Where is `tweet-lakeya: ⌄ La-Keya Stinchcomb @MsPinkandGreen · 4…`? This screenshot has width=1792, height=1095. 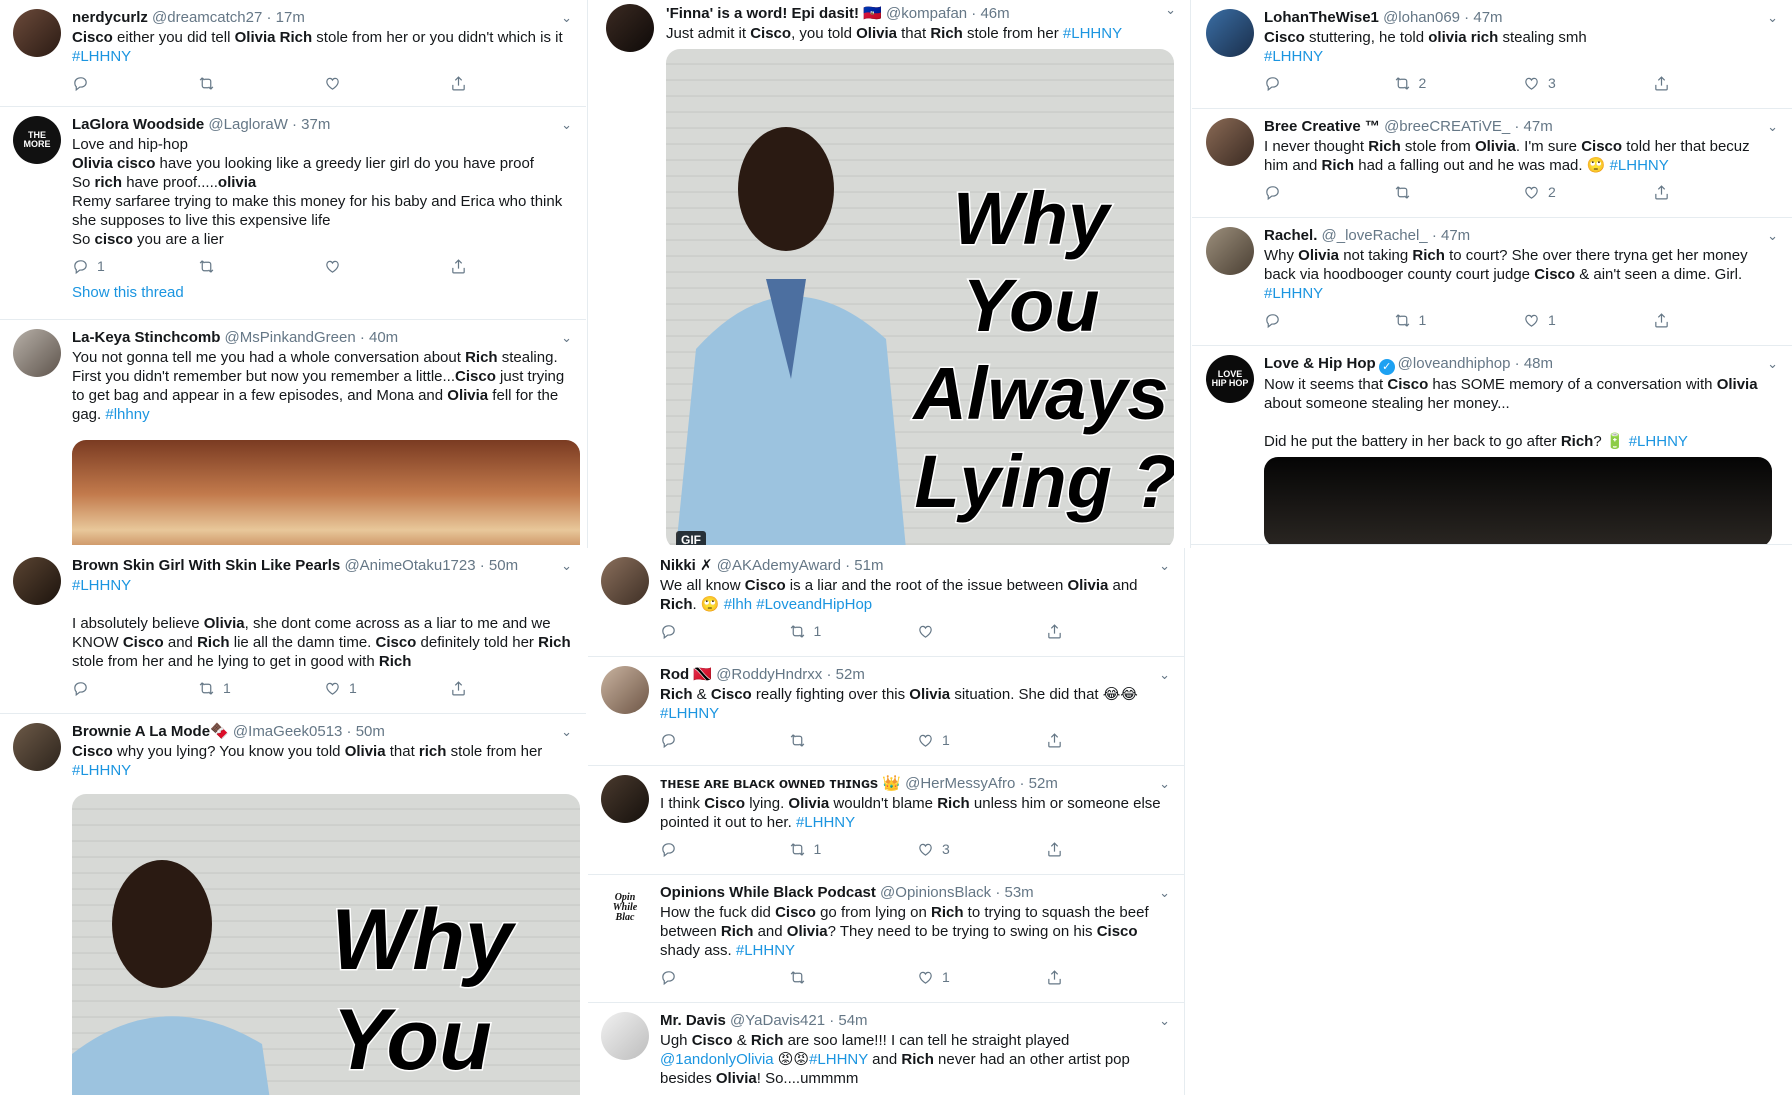
tweet-lakeya: ⌄ La-Keya Stinchcomb @MsPinkandGreen · 4… is located at coordinates (293, 432).